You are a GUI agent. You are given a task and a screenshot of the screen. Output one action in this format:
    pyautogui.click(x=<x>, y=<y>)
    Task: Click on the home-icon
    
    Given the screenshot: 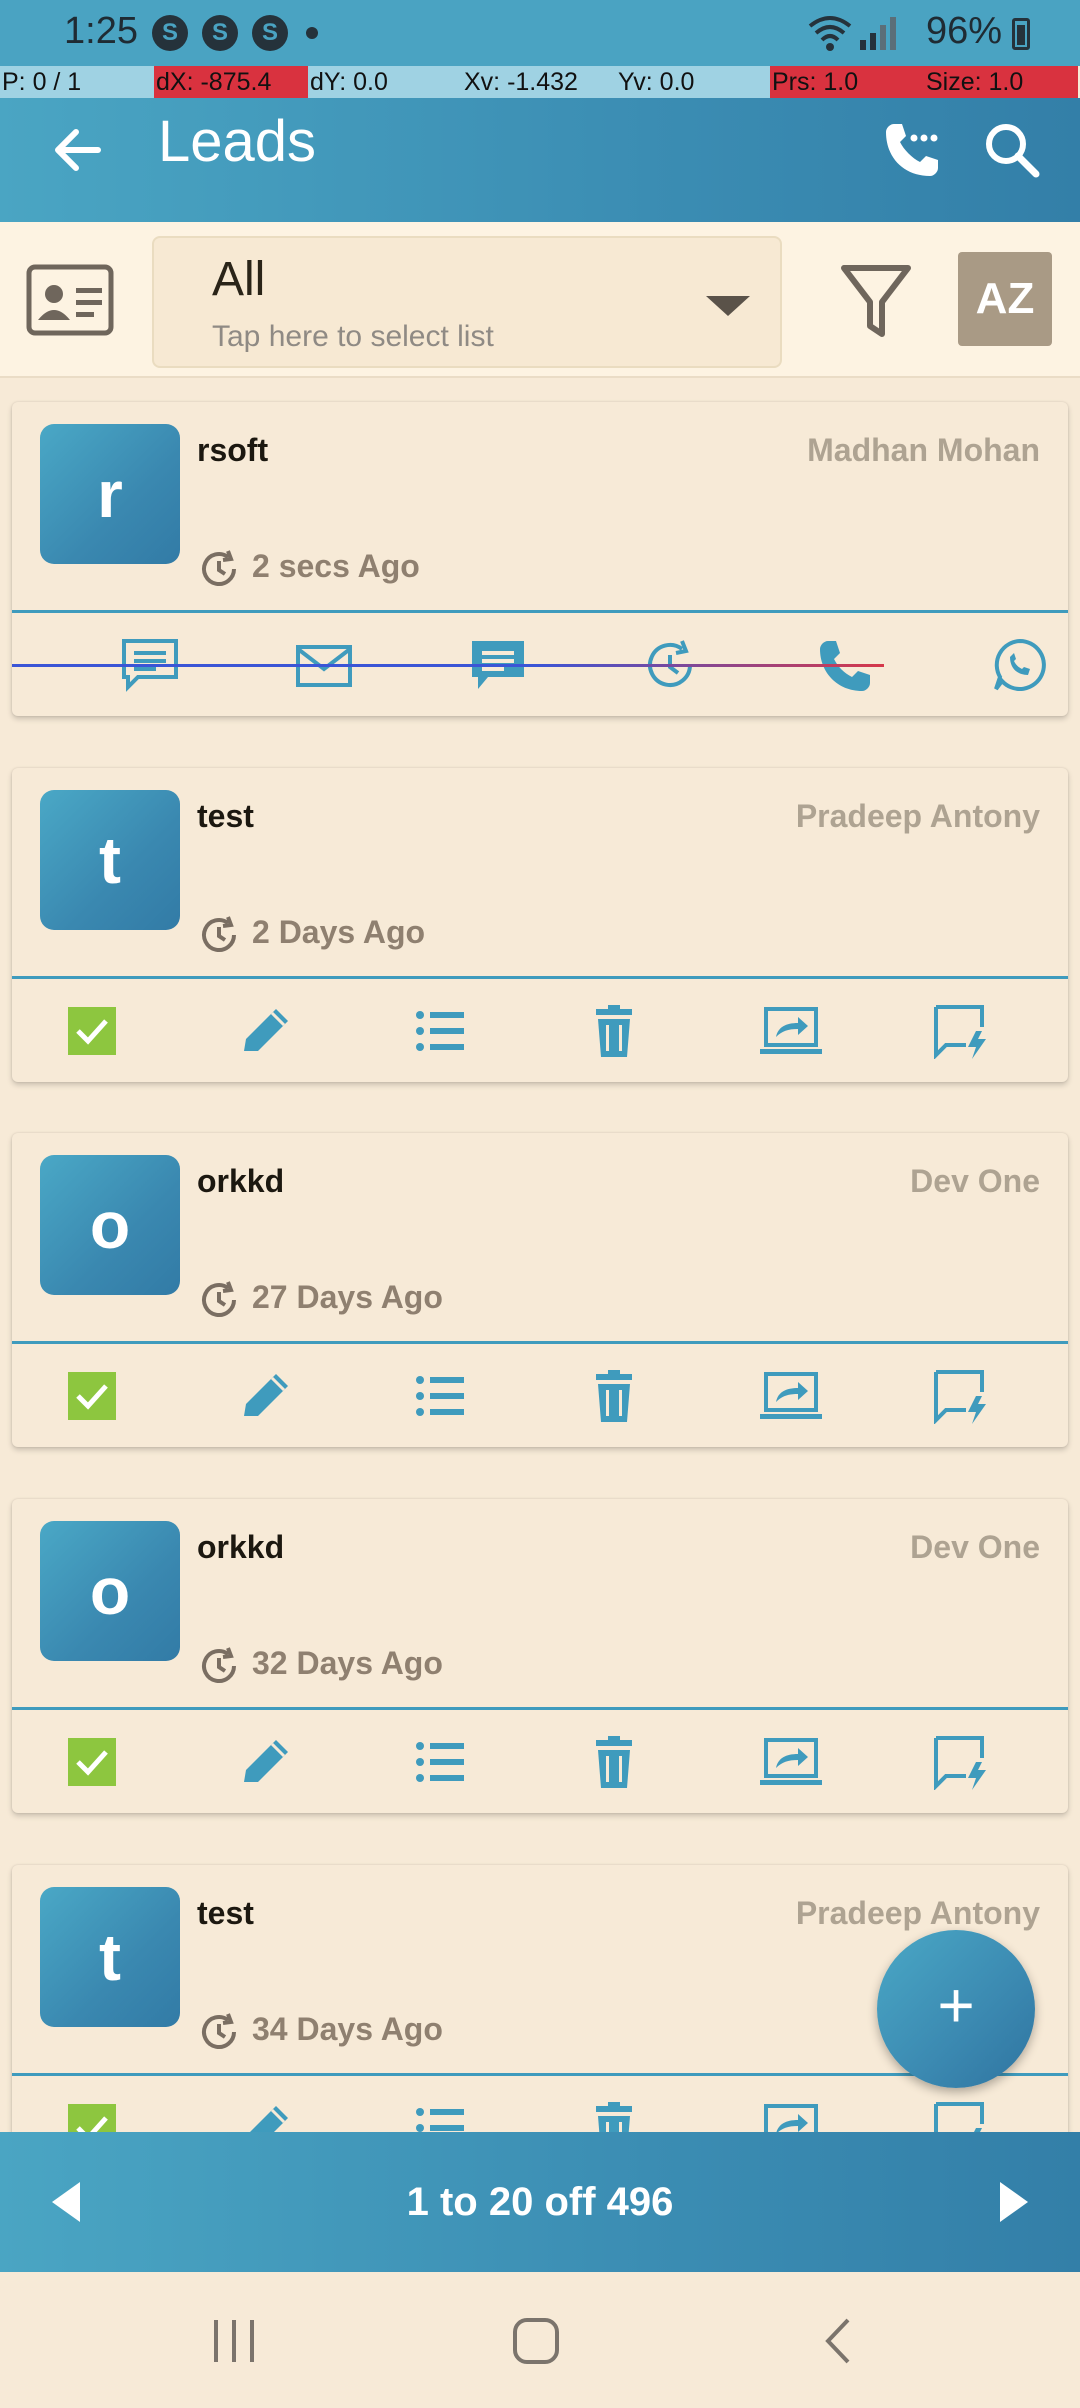 What is the action you would take?
    pyautogui.click(x=536, y=2341)
    